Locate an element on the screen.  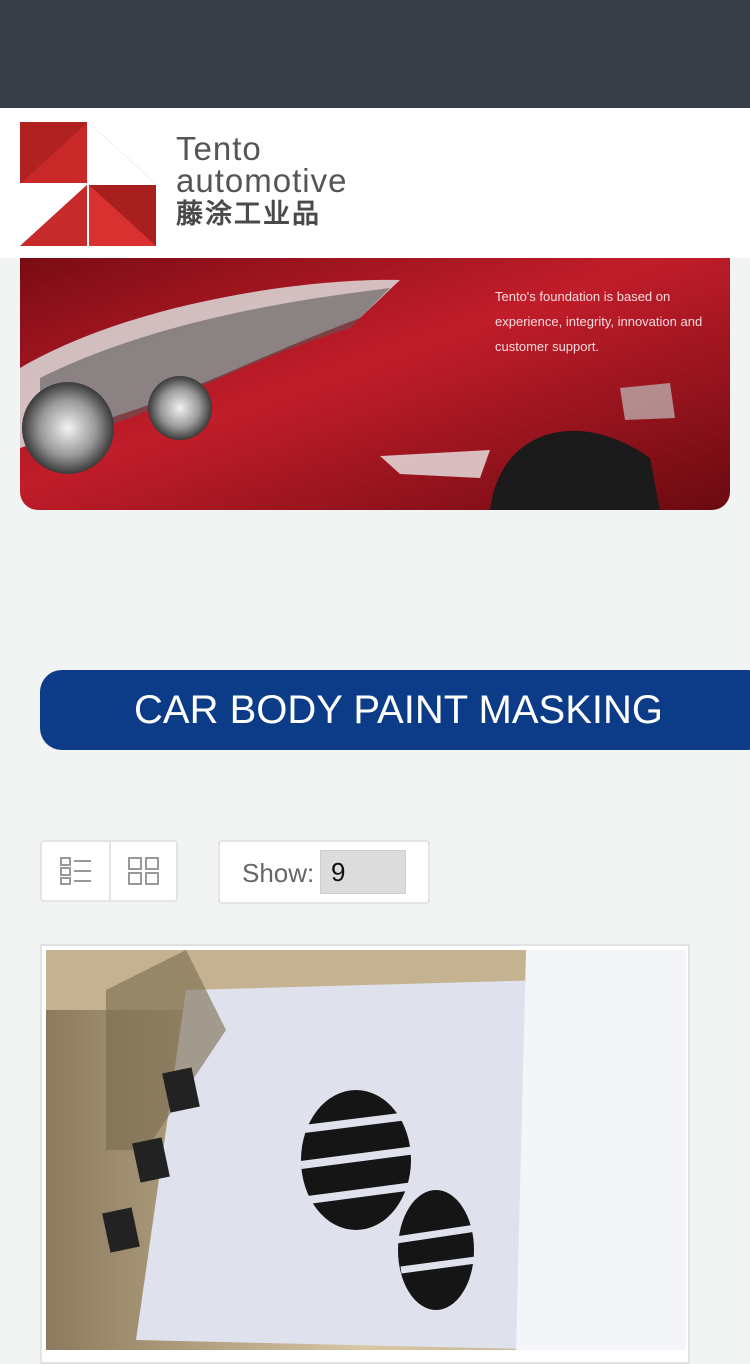
show-per-page: Show: 9 is located at coordinates (324, 872).